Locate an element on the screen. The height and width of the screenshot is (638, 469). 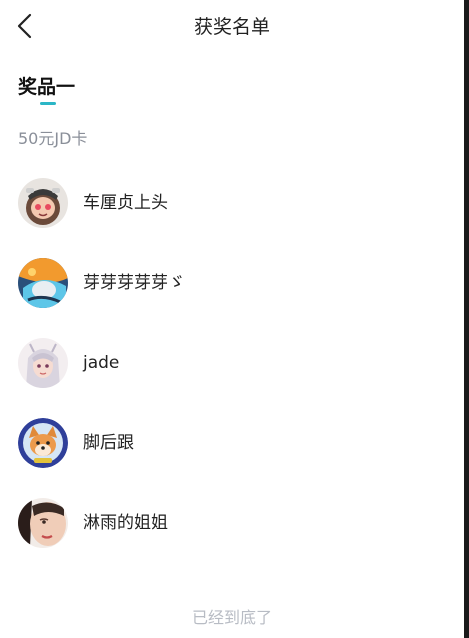
winner-name: 车厘贞上头 is located at coordinates (125, 203).